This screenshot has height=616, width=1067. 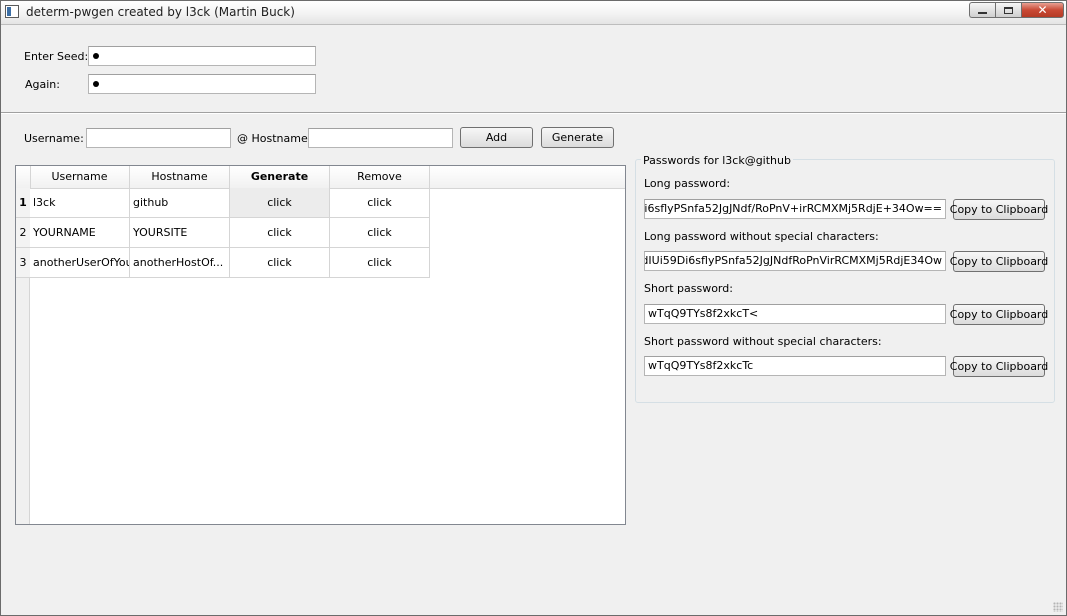 I want to click on table-header: Username Hostname Generate Remove, so click(x=320, y=177).